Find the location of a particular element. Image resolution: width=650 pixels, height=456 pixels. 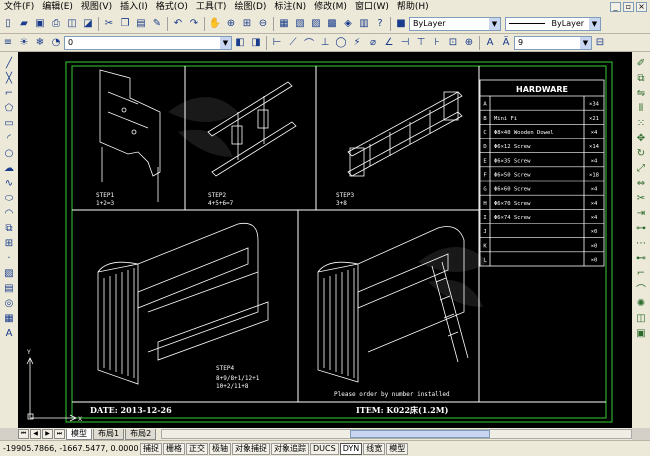

tab-model: 模型 is located at coordinates (79, 434).